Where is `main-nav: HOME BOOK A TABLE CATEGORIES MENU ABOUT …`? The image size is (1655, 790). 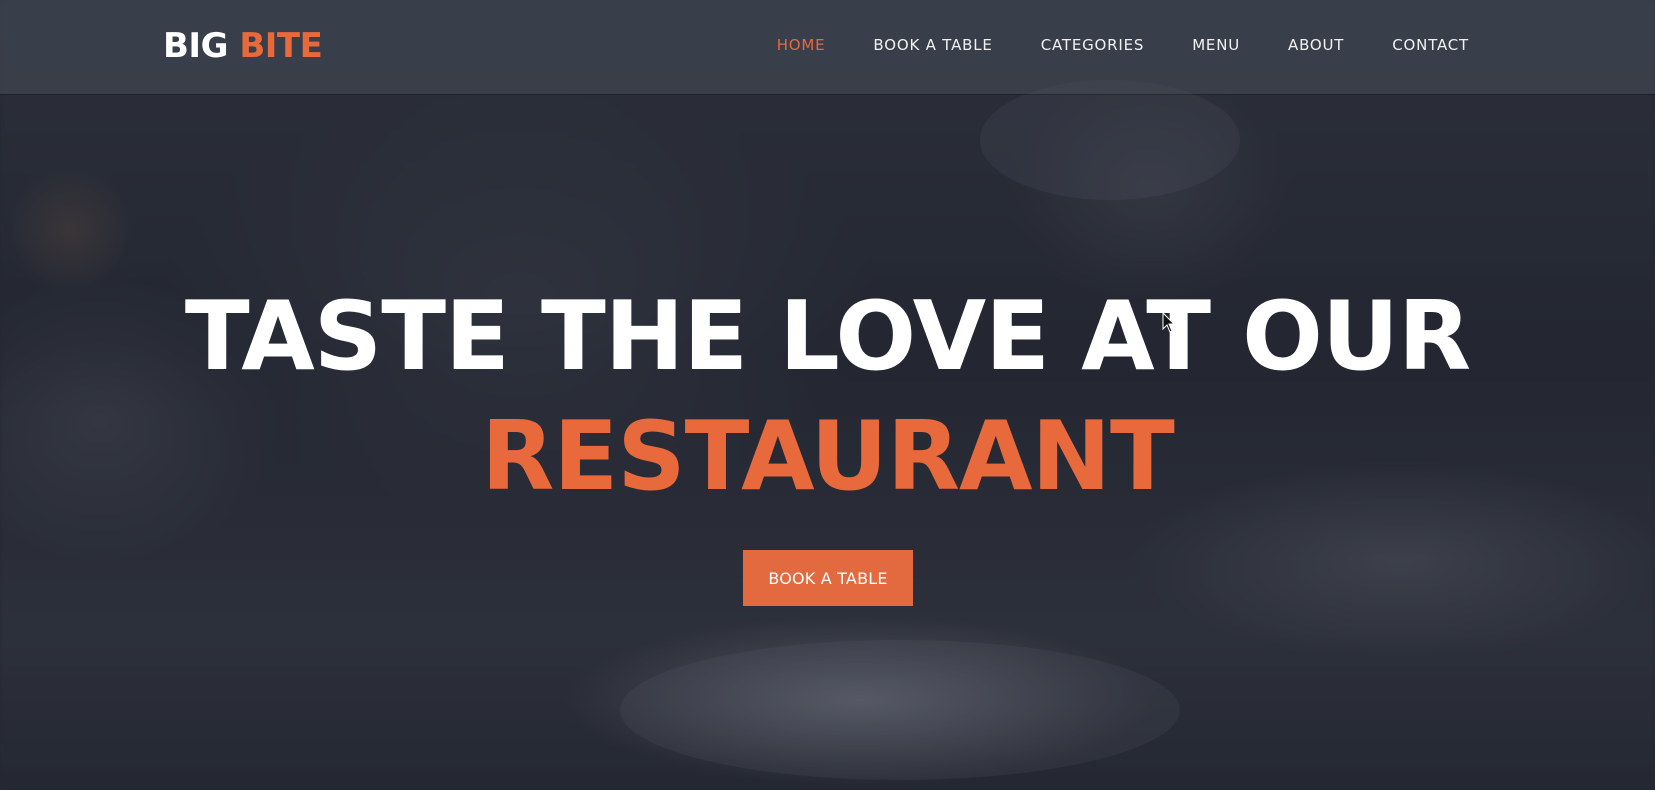 main-nav: HOME BOOK A TABLE CATEGORIES MENU ABOUT … is located at coordinates (1099, 45).